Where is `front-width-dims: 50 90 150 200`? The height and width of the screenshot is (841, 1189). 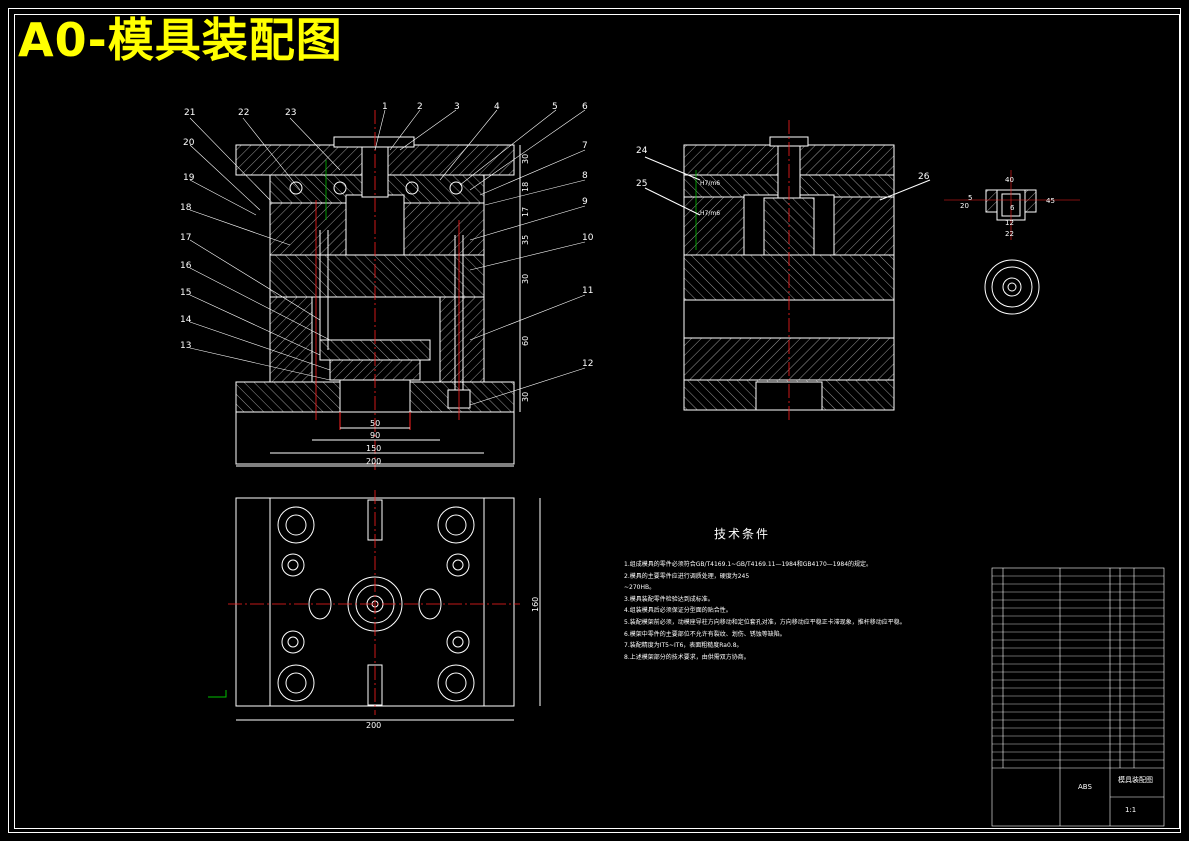 front-width-dims: 50 90 150 200 is located at coordinates (373, 442).